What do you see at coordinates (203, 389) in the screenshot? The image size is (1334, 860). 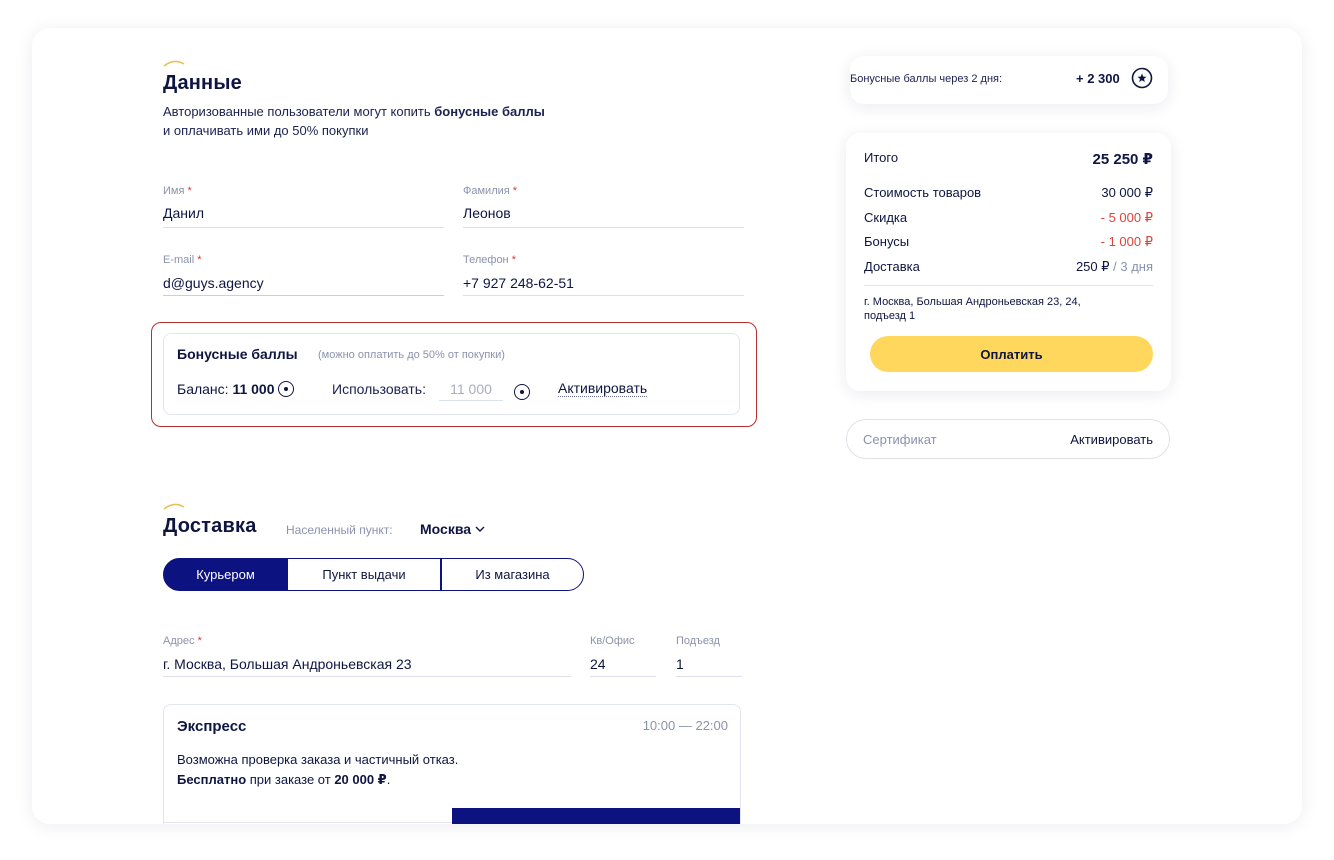 I see `balance-label: Баланс:` at bounding box center [203, 389].